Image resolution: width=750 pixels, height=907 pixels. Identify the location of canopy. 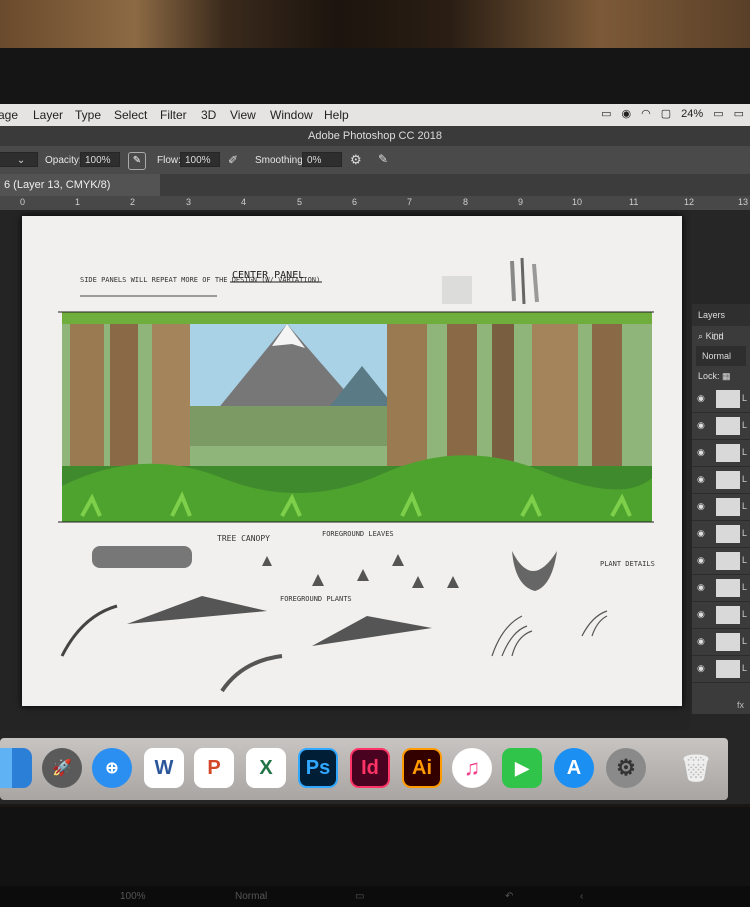
(357, 318).